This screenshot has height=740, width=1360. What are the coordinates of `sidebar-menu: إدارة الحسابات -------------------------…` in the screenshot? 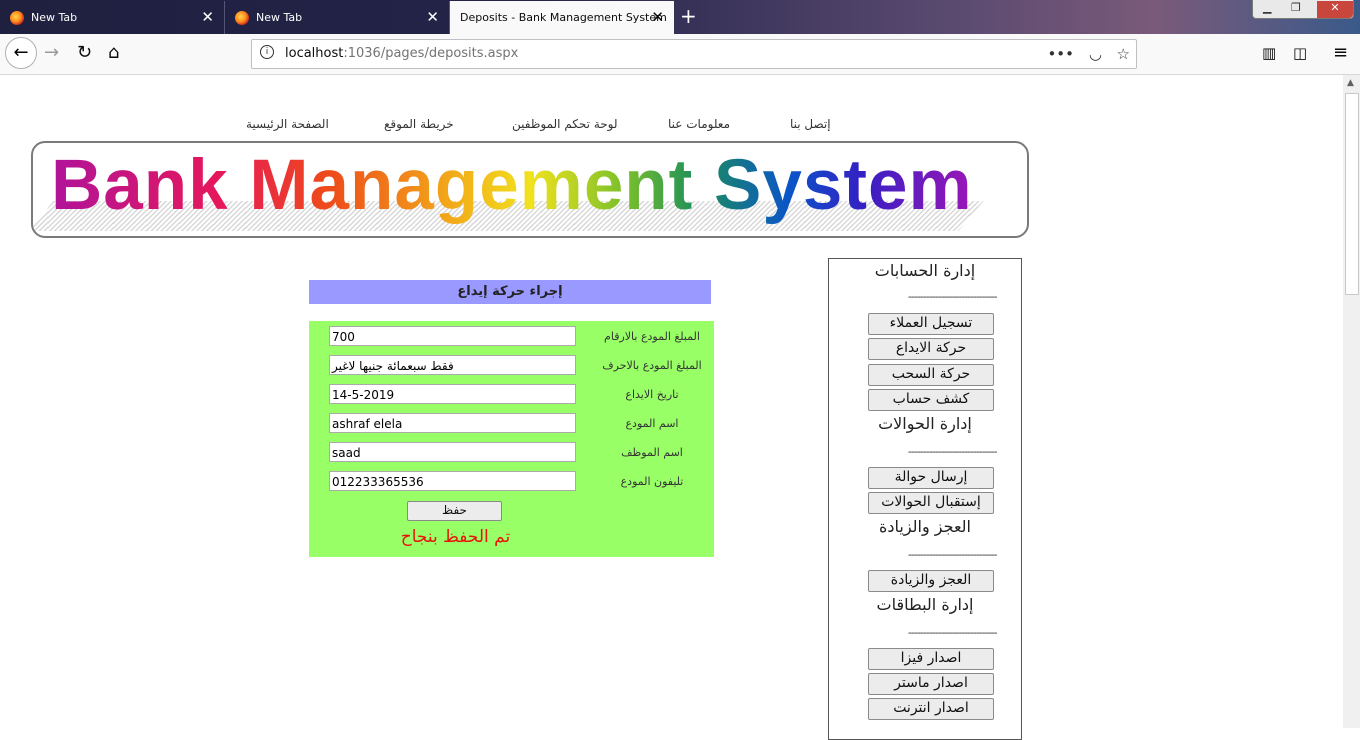 It's located at (925, 499).